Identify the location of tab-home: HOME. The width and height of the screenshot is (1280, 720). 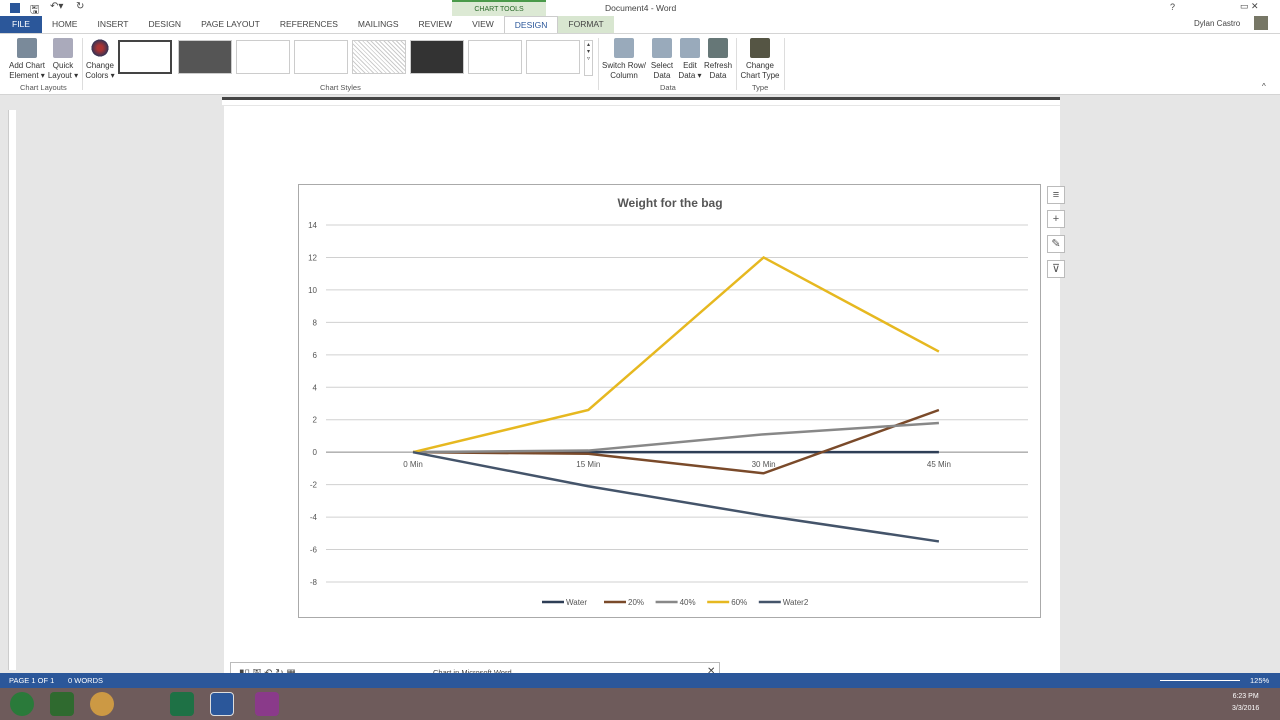
(65, 24).